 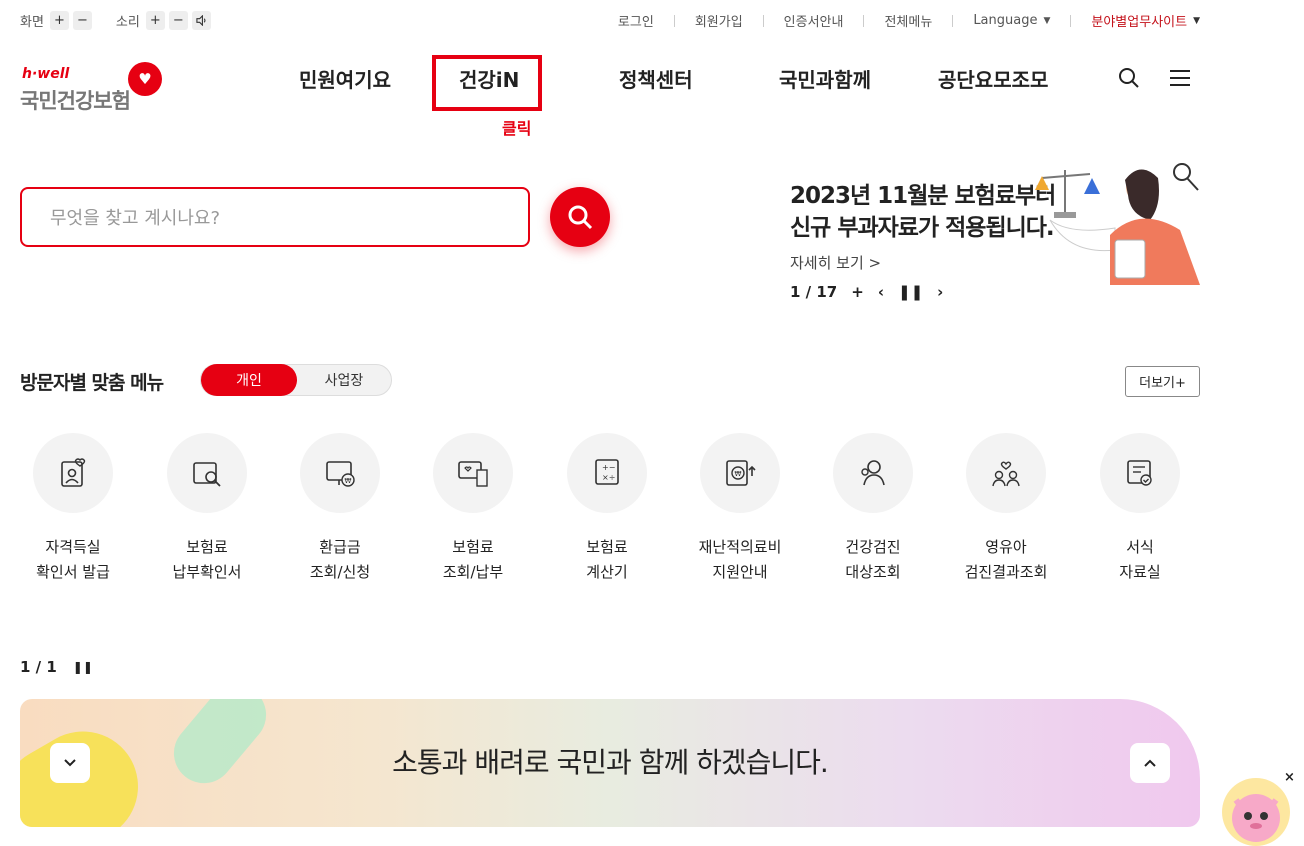 What do you see at coordinates (473, 572) in the screenshot?
I see `quick-menu-label-2: 조회/납부` at bounding box center [473, 572].